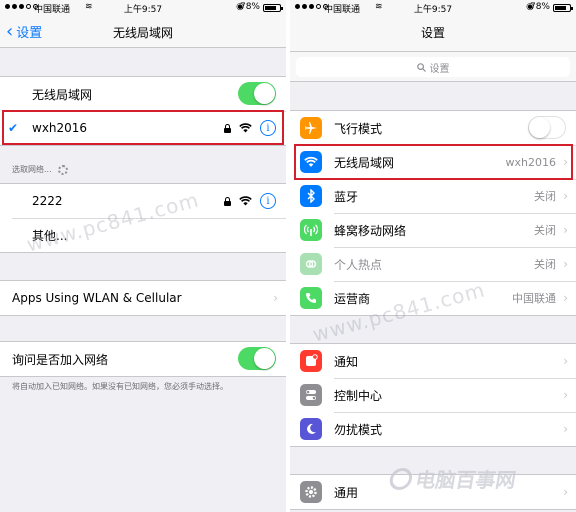 The height and width of the screenshot is (512, 576). What do you see at coordinates (352, 298) in the screenshot?
I see `carrier-label: 运营商` at bounding box center [352, 298].